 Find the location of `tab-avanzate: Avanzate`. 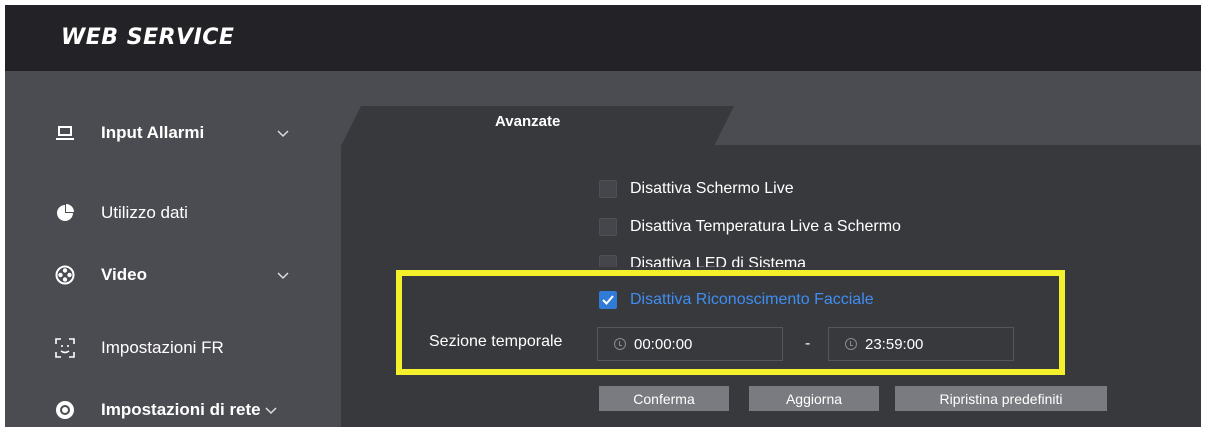

tab-avanzate: Avanzate is located at coordinates (527, 121).